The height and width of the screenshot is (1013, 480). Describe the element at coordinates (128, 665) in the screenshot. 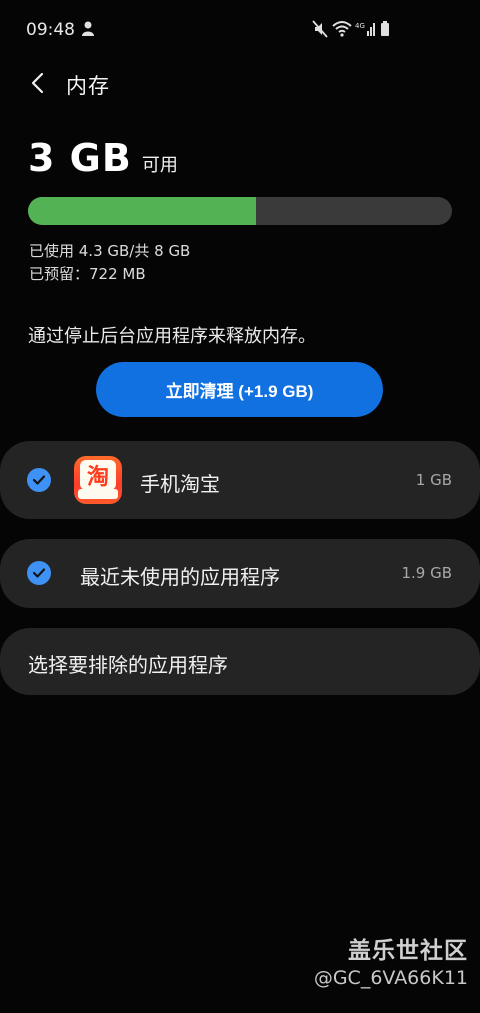

I see `exclude-apps-label: 选择要排除的应用程序` at that location.